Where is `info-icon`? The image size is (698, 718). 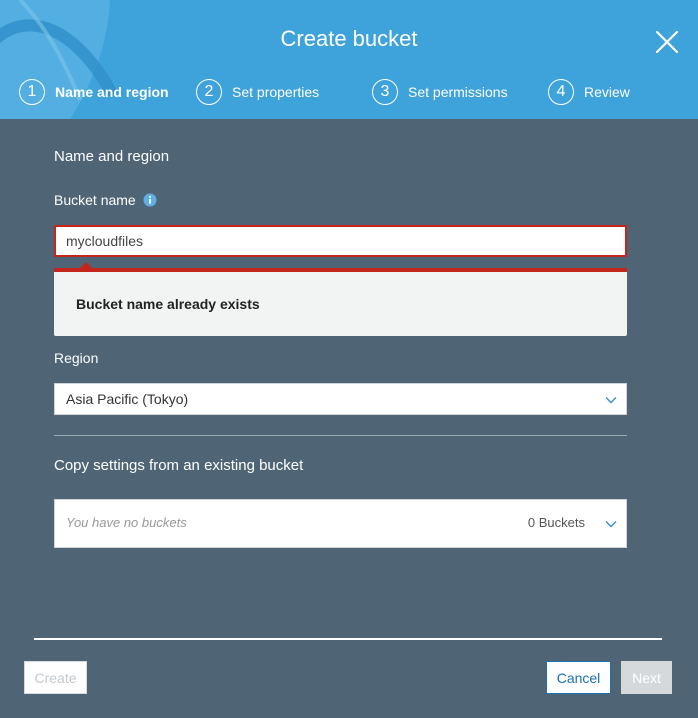
info-icon is located at coordinates (150, 200).